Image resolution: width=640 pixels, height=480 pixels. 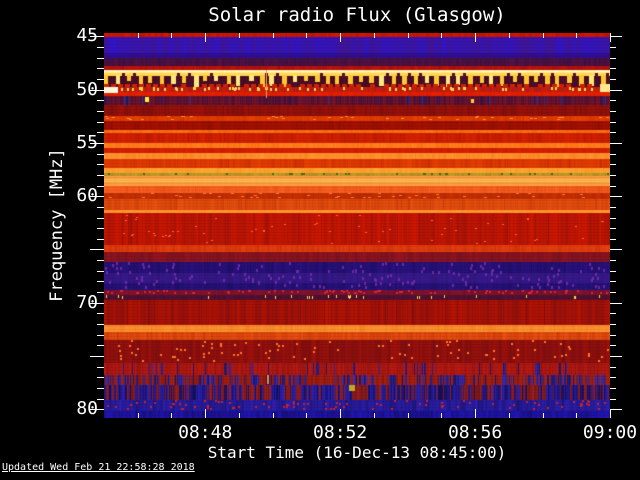 I want to click on y-tick-label: 45, so click(x=87, y=36).